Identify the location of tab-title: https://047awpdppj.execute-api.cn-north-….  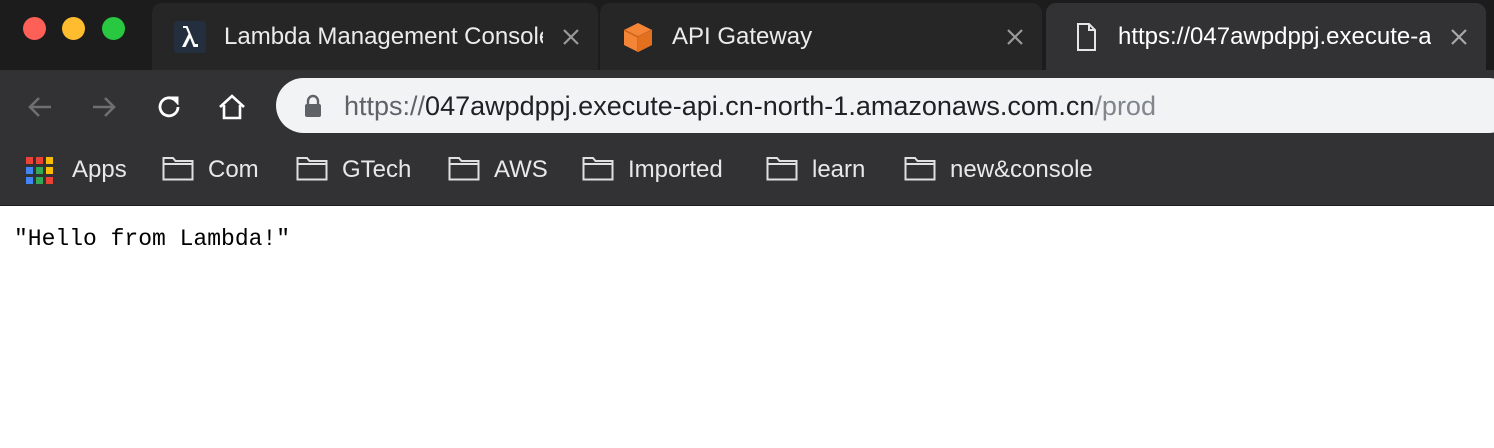
(1274, 36).